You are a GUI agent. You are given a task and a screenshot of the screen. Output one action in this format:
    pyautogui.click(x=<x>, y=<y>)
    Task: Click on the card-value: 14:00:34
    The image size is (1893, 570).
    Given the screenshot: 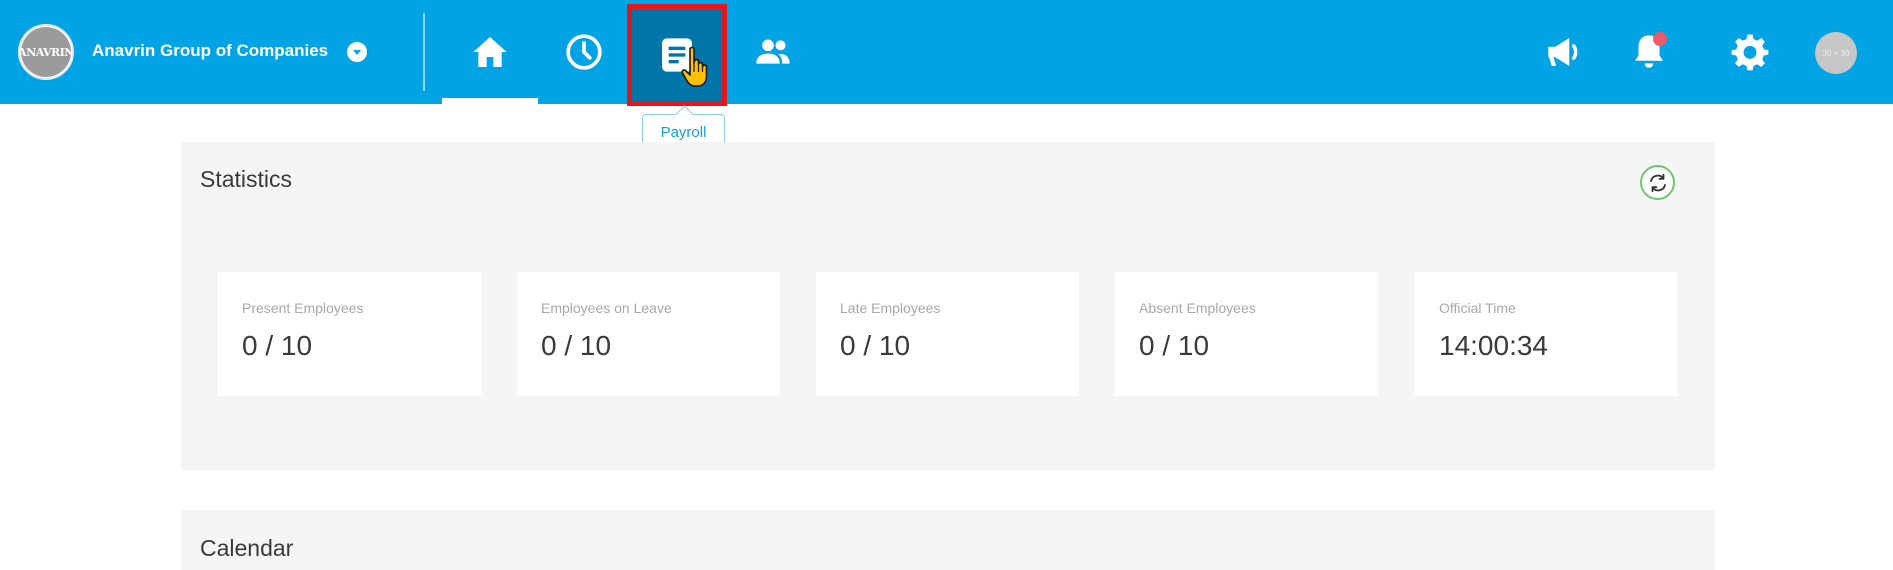 What is the action you would take?
    pyautogui.click(x=1493, y=345)
    